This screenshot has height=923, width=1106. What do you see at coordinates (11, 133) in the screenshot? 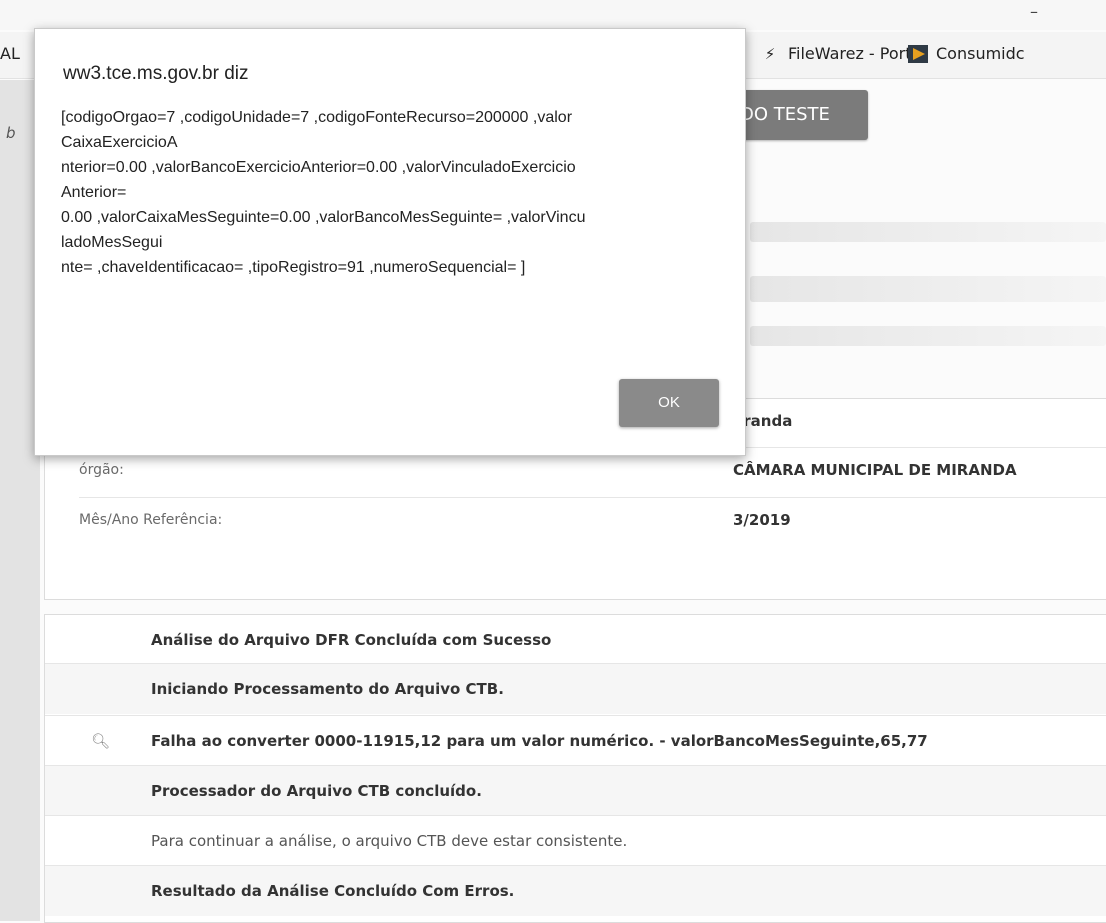
I see `sidebar-letter: b` at bounding box center [11, 133].